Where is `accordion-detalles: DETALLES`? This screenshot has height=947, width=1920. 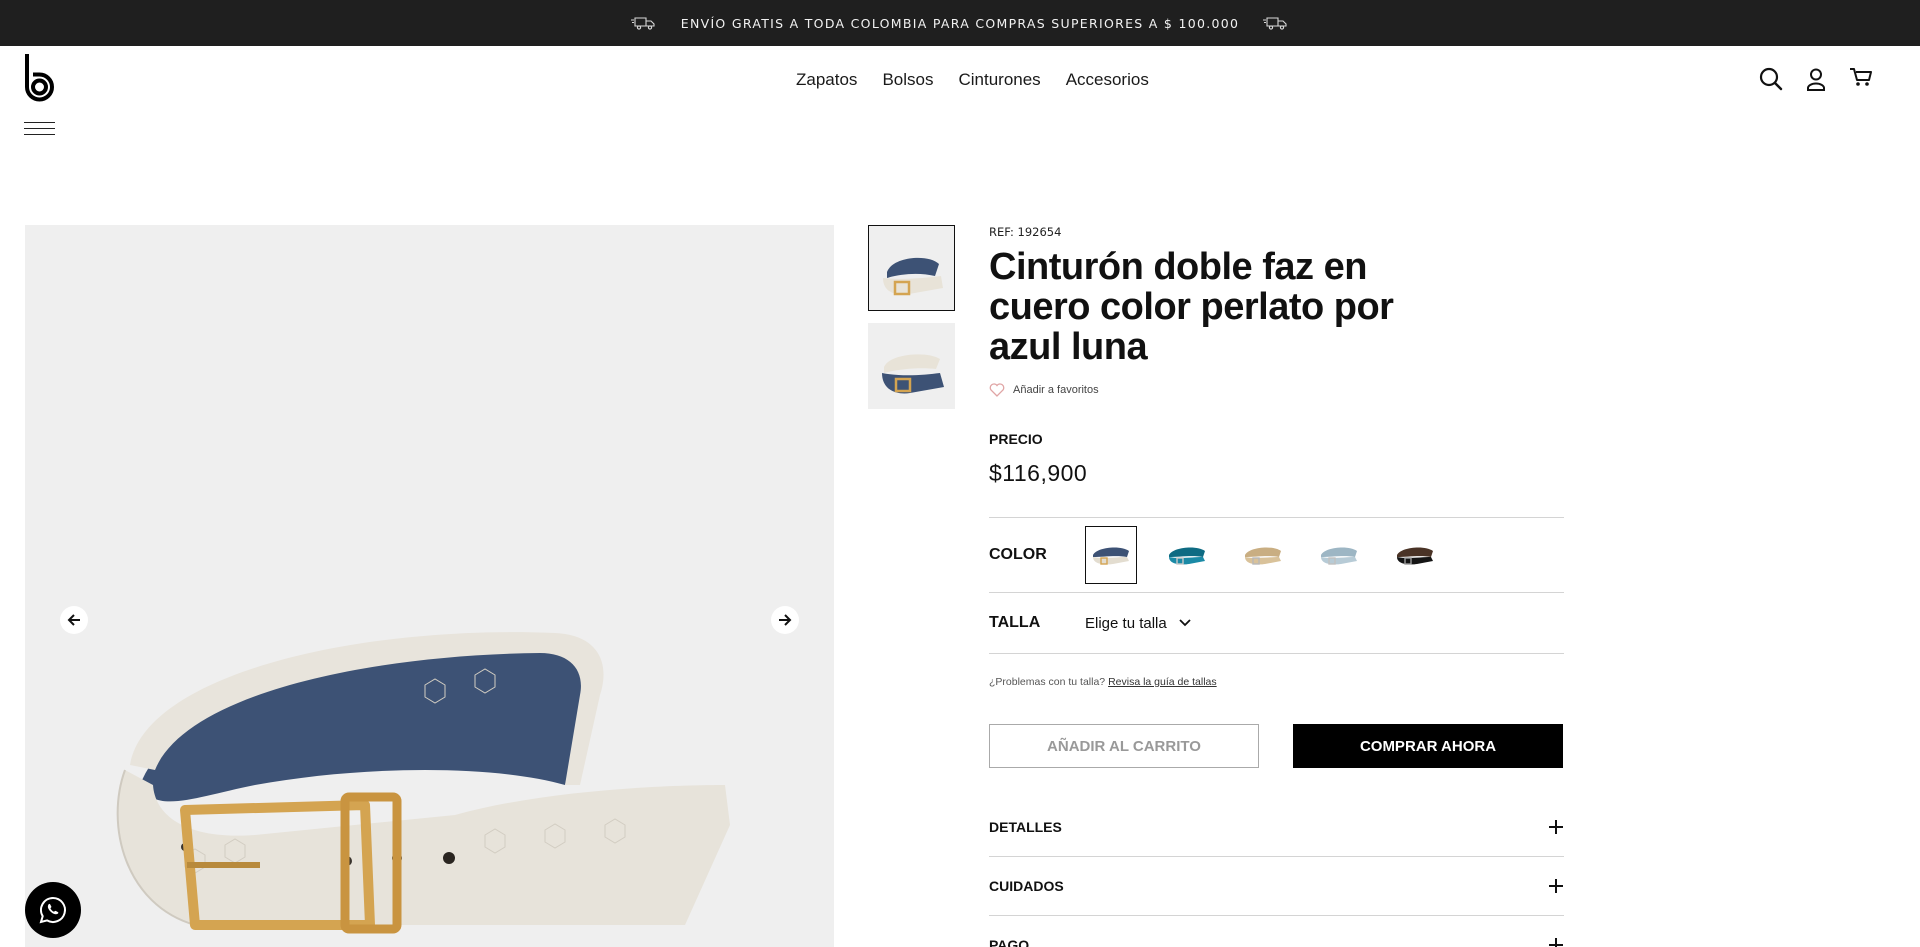 accordion-detalles: DETALLES is located at coordinates (1276, 827).